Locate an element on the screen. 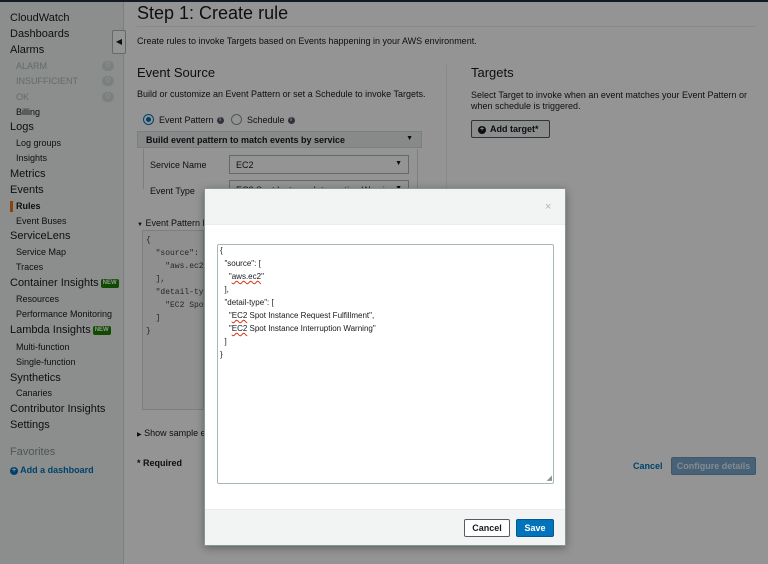 The height and width of the screenshot is (564, 768). close-icon: × is located at coordinates (548, 207).